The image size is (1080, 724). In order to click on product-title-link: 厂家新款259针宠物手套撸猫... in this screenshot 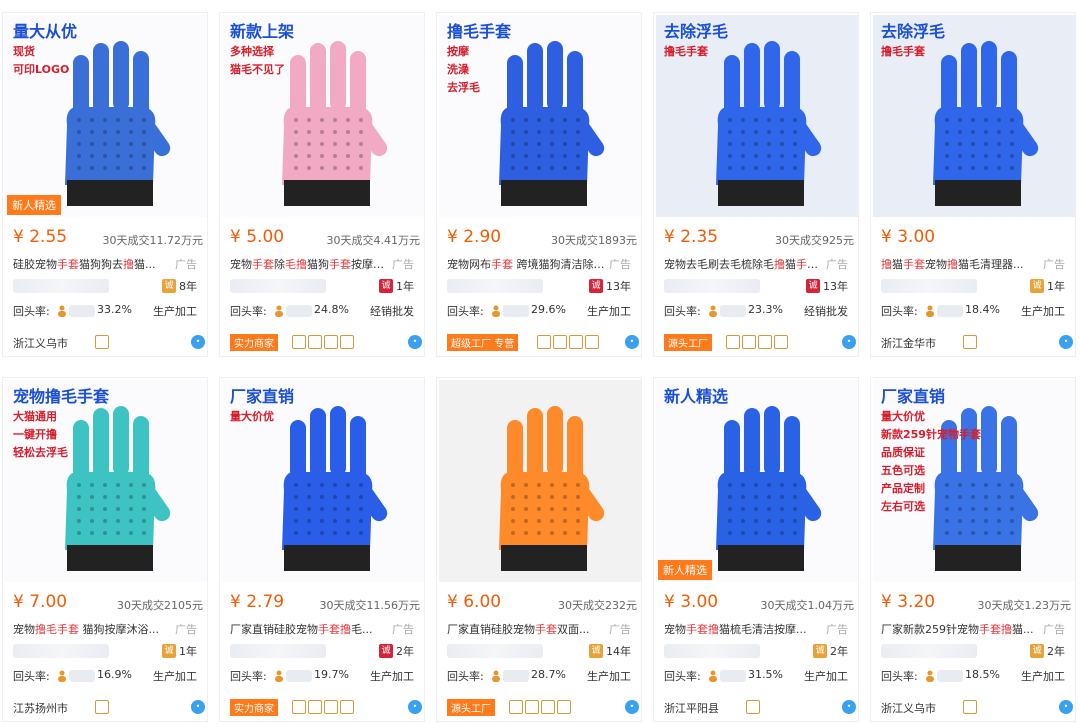, I will do `click(961, 629)`.